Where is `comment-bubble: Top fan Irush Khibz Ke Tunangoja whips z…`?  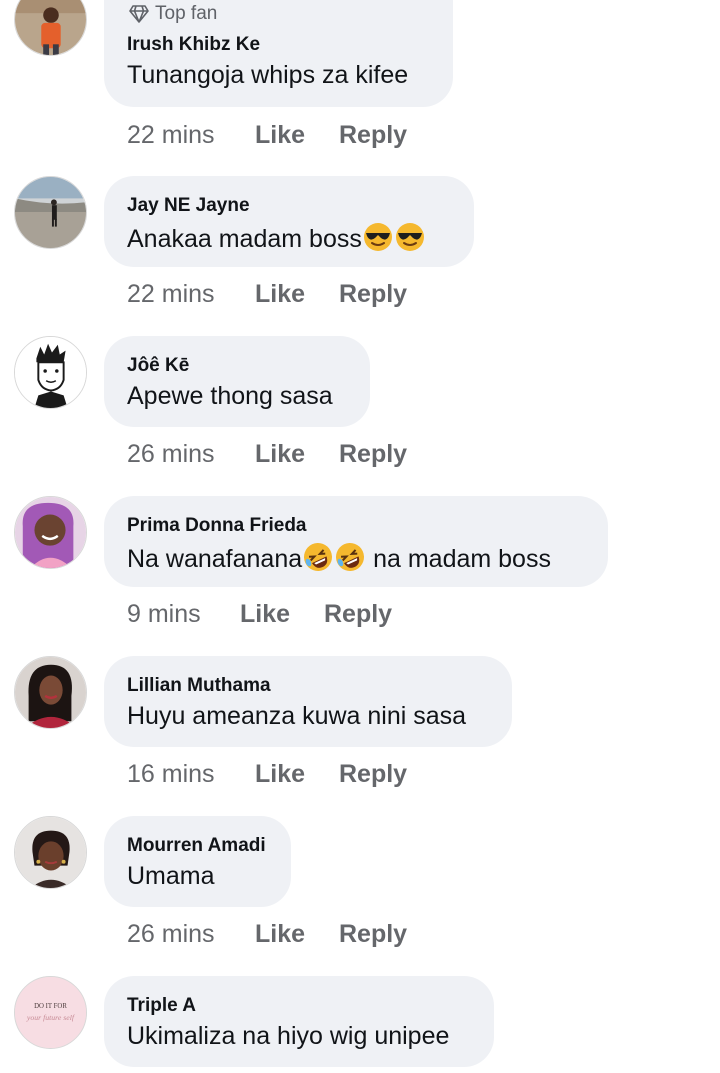
comment-bubble: Top fan Irush Khibz Ke Tunangoja whips z… is located at coordinates (278, 53).